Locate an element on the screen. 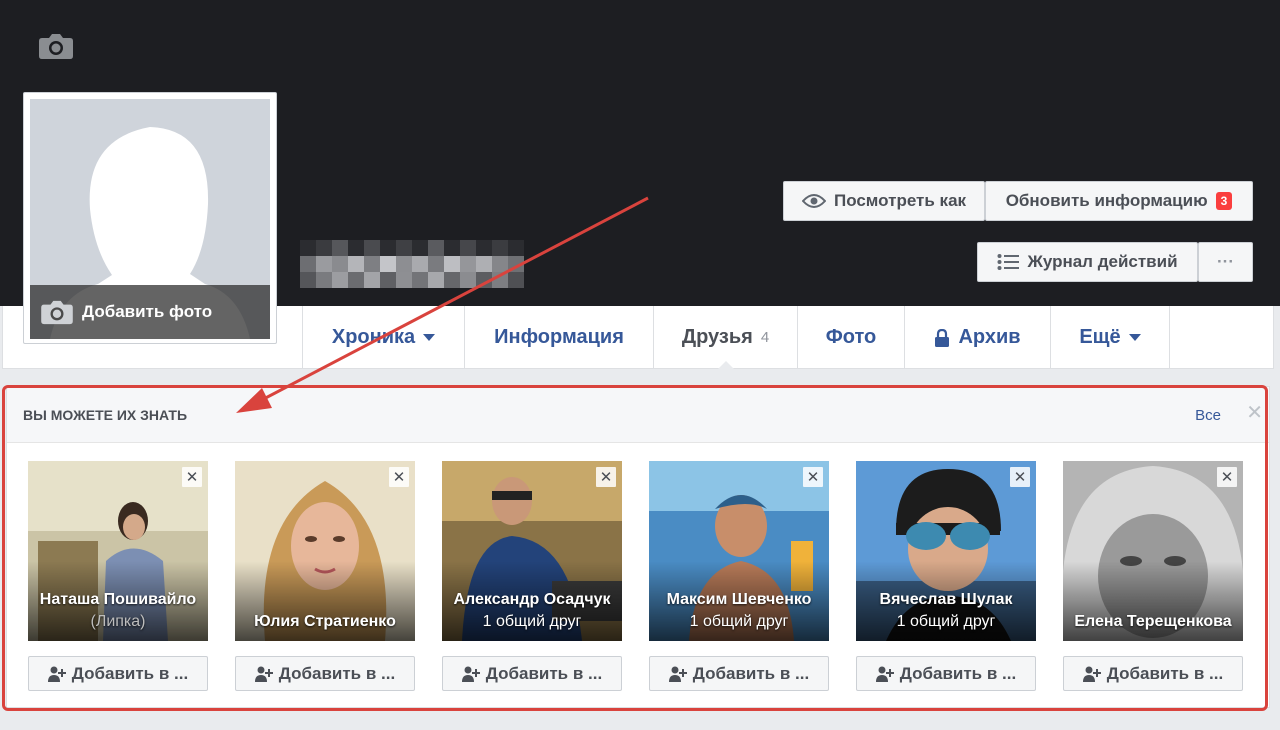 This screenshot has height=730, width=1280. tab-label: Фото is located at coordinates (851, 337).